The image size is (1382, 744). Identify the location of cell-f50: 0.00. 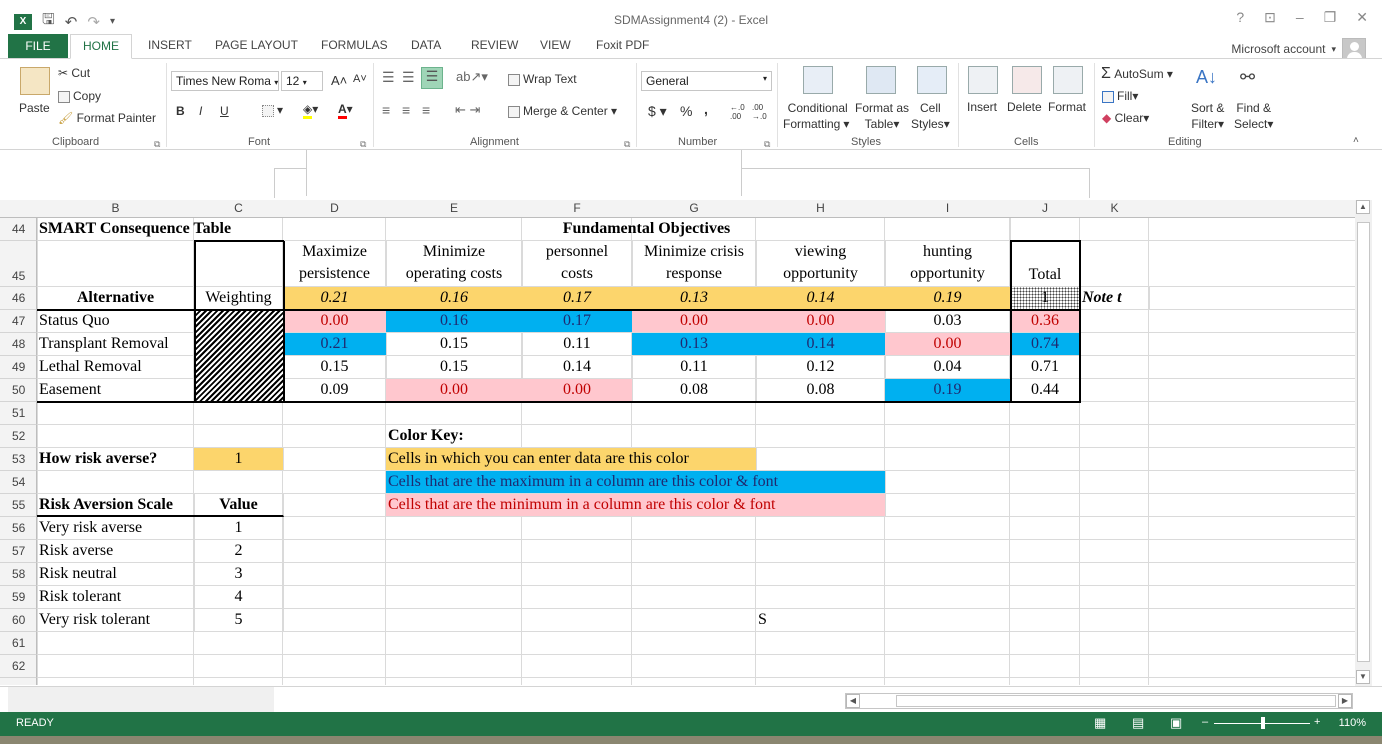
(577, 390).